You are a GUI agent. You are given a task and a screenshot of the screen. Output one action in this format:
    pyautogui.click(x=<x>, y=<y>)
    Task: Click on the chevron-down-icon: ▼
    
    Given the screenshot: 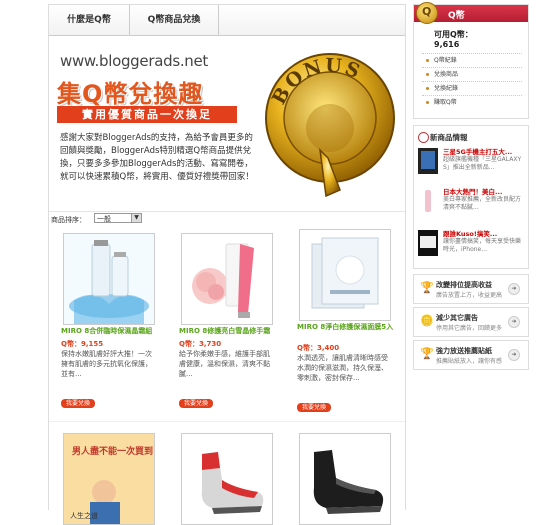 What is the action you would take?
    pyautogui.click(x=136, y=218)
    